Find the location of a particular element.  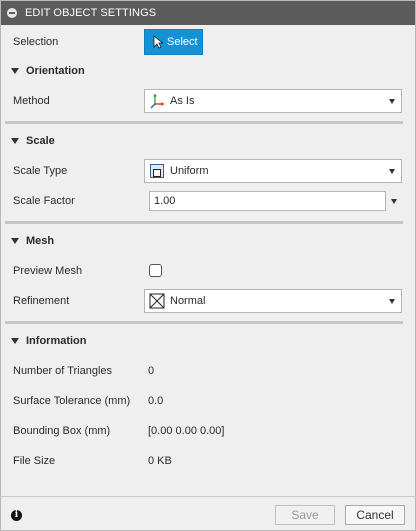

scale-factor-input: 1.00 is located at coordinates (267, 201).